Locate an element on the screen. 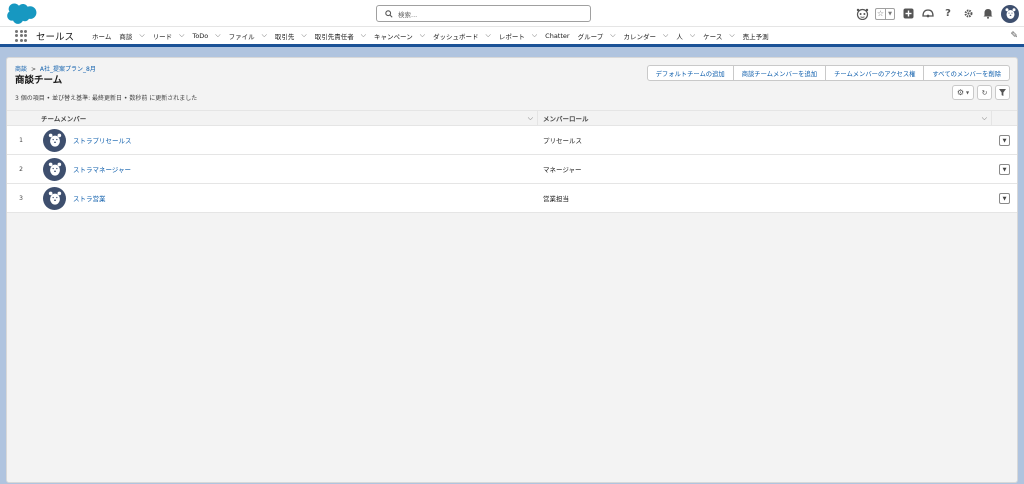 Image resolution: width=1024 pixels, height=484 pixels. column-header-label: チームメンバー is located at coordinates (64, 119).